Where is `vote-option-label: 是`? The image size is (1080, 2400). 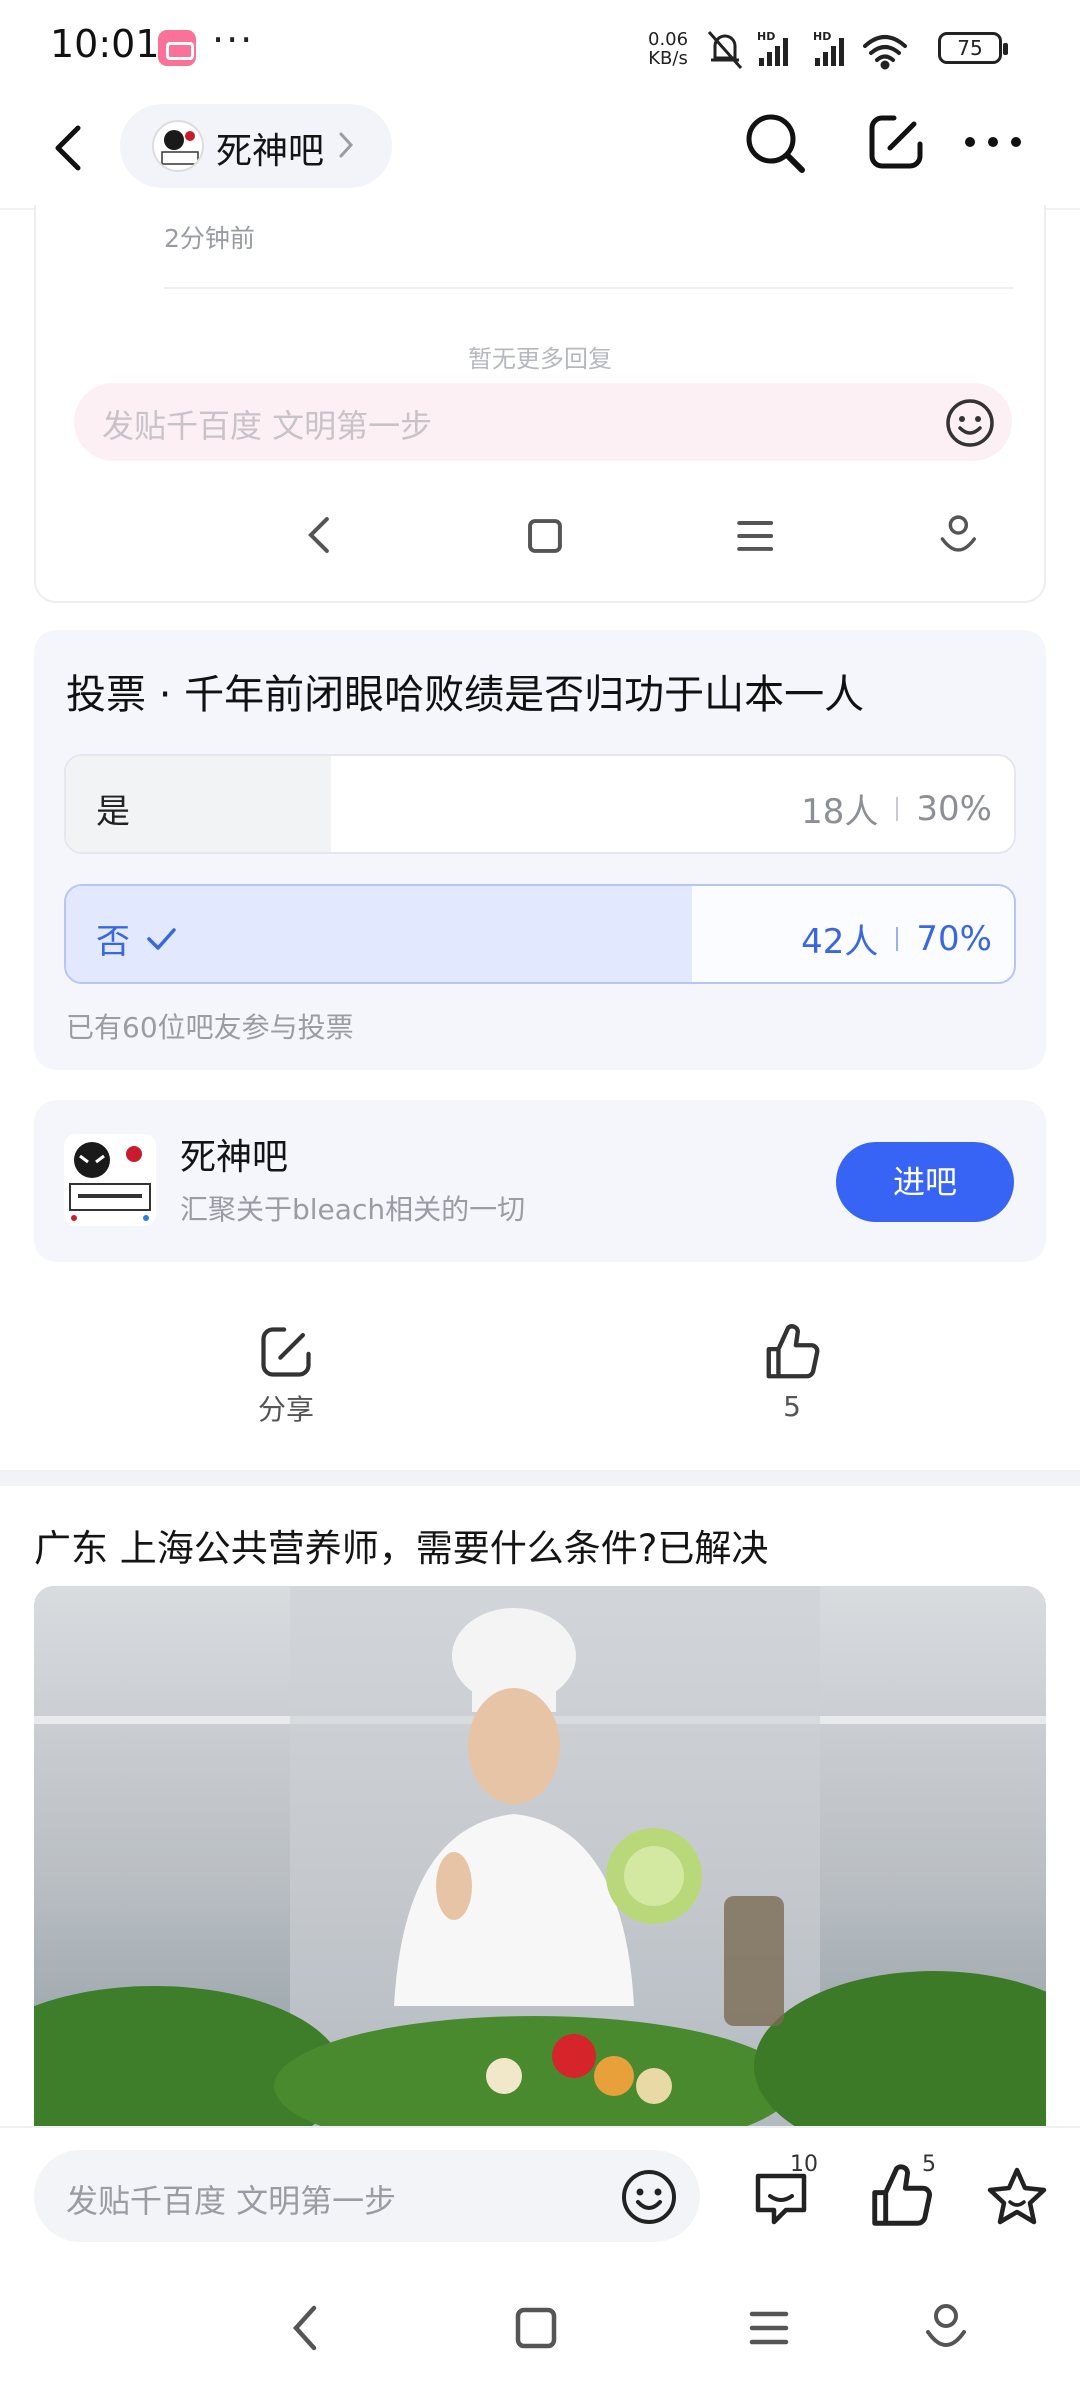 vote-option-label: 是 is located at coordinates (113, 808).